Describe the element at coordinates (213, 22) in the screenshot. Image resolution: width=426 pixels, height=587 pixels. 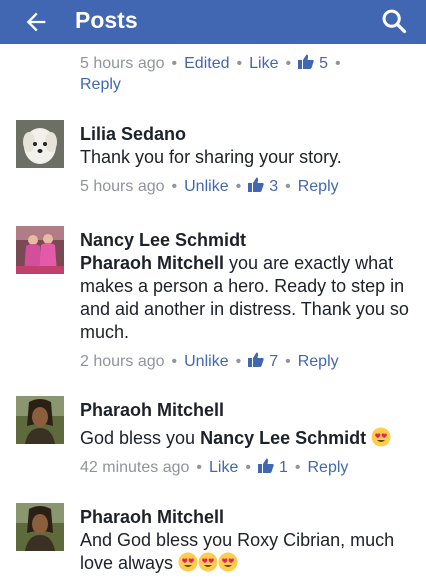
I see `app-bar: Posts` at that location.